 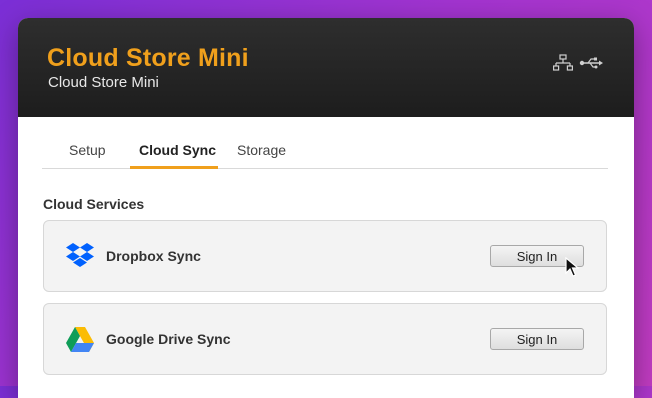 I want to click on active-tab-indicator, so click(x=174, y=167).